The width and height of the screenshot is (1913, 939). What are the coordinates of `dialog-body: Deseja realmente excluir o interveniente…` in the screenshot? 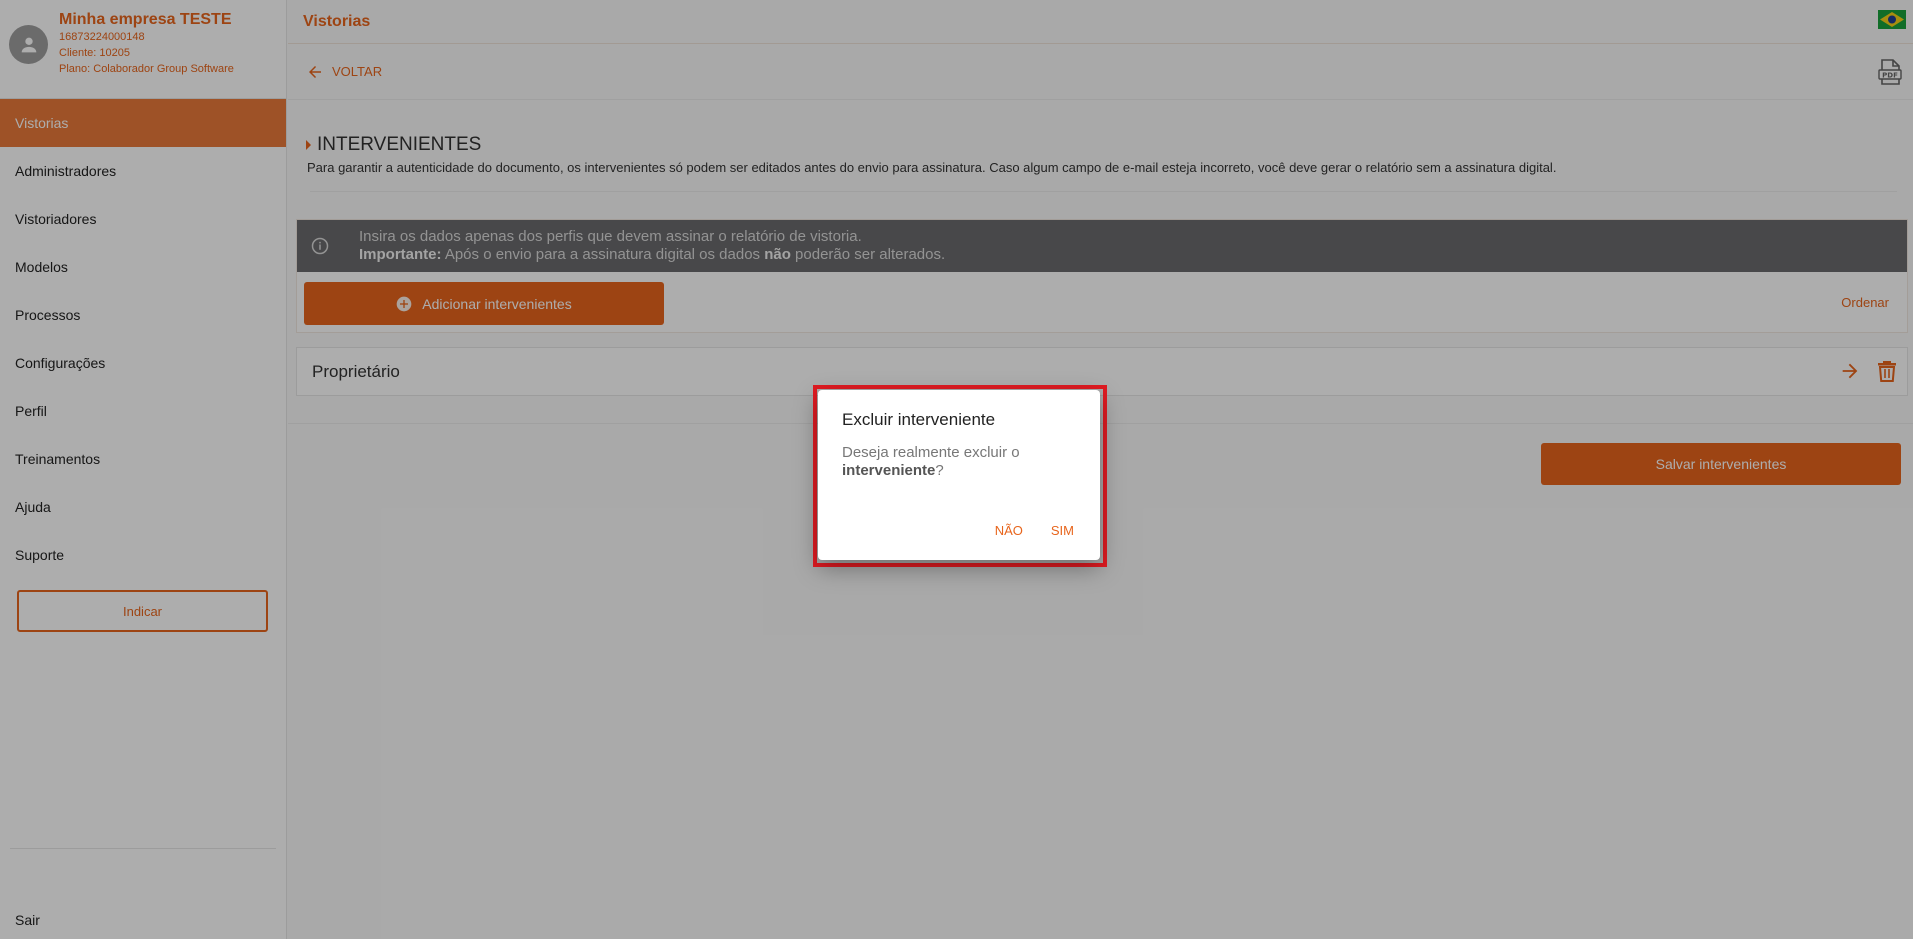 It's located at (959, 462).